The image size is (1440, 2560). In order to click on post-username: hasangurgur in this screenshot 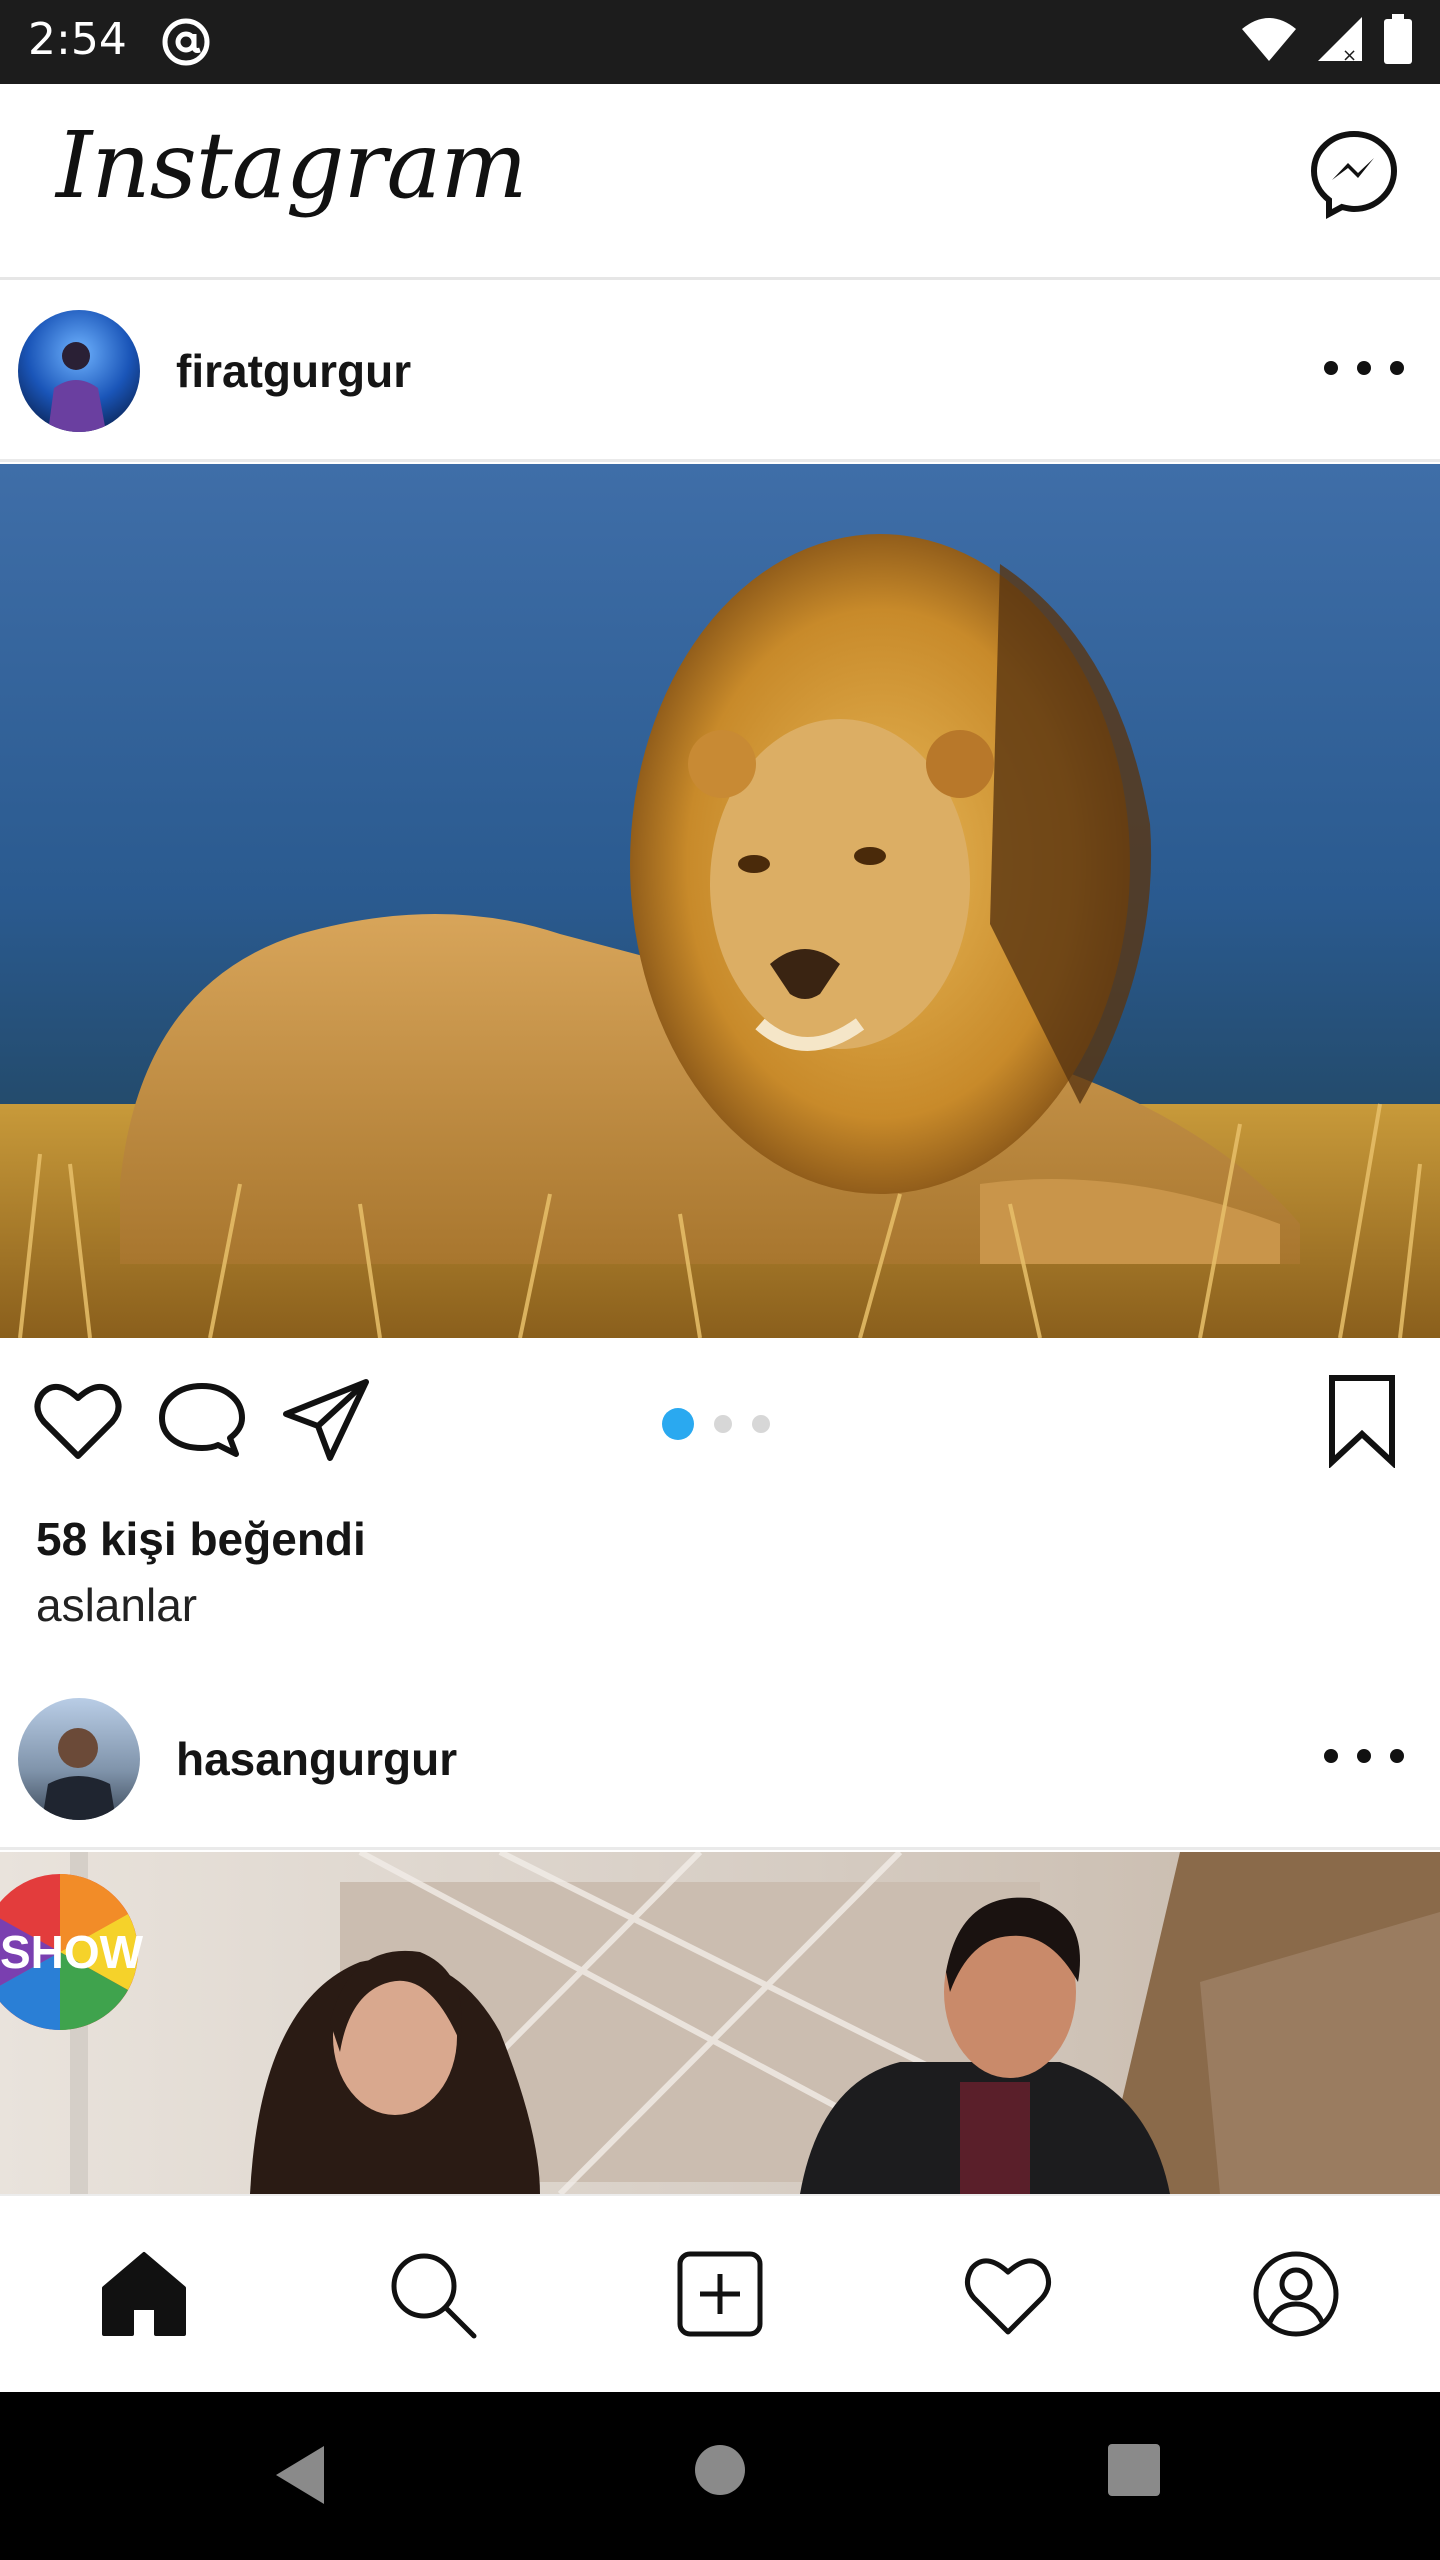, I will do `click(316, 1759)`.